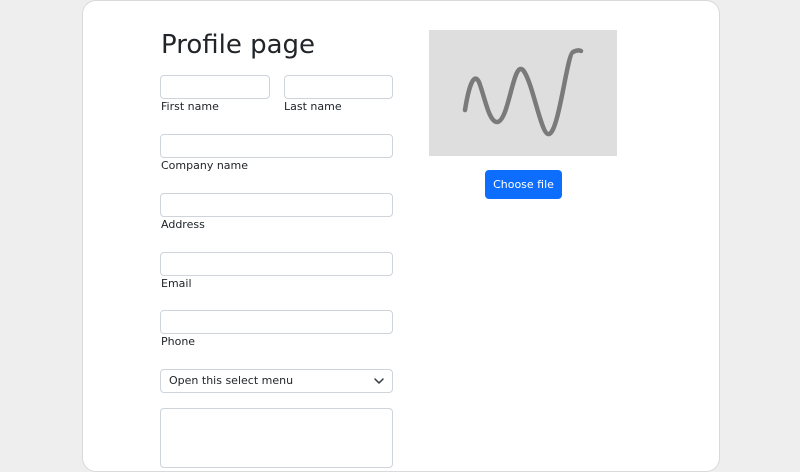 Image resolution: width=800 pixels, height=472 pixels. What do you see at coordinates (178, 341) in the screenshot?
I see `phone-label: Phone` at bounding box center [178, 341].